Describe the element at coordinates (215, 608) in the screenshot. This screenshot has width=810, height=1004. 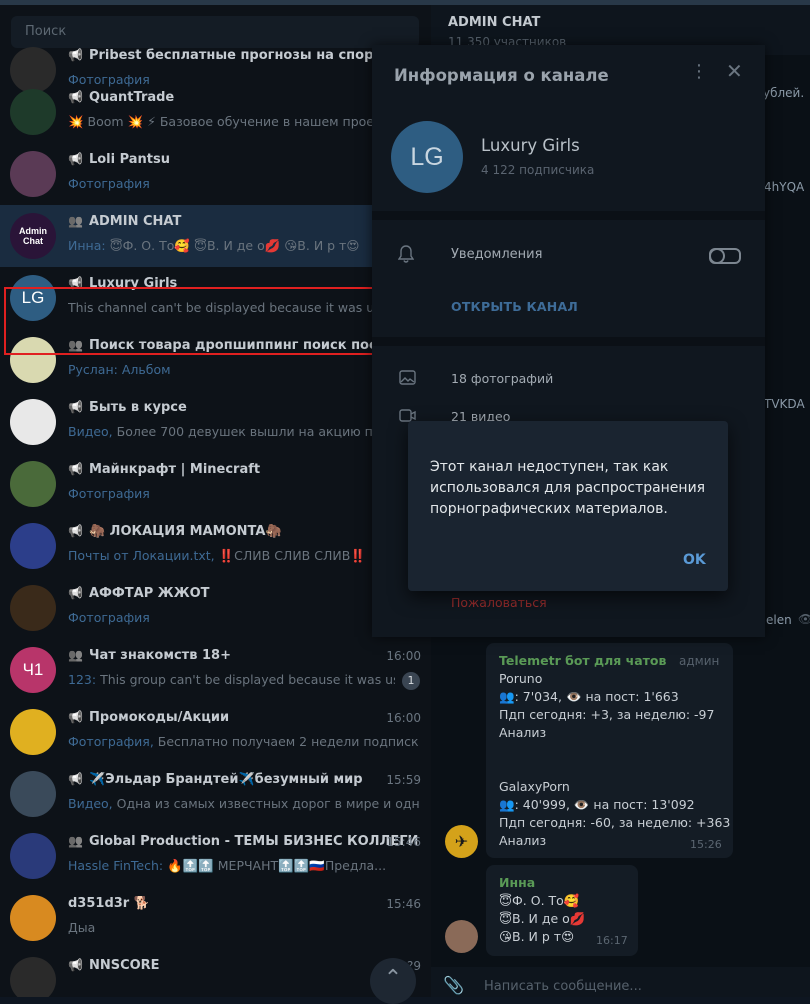
I see `chat-list-item: 📢 АФФТАР ЖЖОТ Фотография` at that location.